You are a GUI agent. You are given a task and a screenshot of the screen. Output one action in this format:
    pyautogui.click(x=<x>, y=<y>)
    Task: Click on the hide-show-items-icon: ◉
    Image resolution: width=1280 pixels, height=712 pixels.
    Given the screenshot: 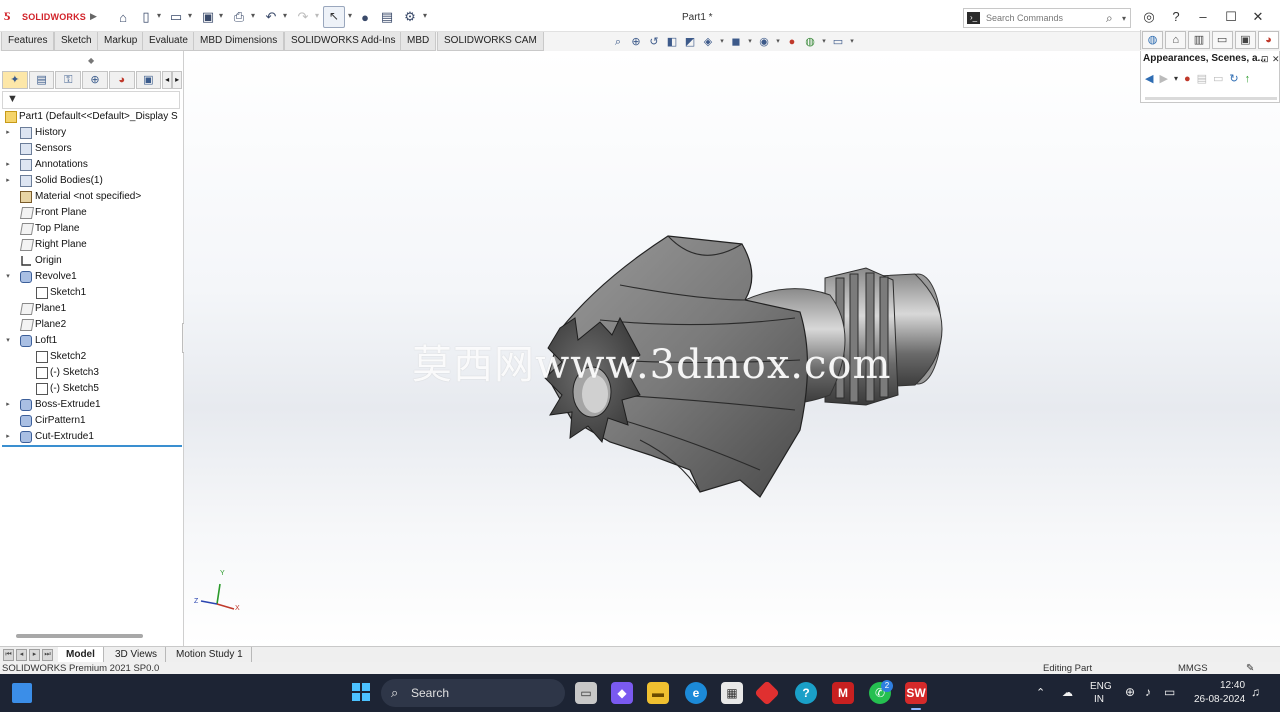 What is the action you would take?
    pyautogui.click(x=764, y=42)
    